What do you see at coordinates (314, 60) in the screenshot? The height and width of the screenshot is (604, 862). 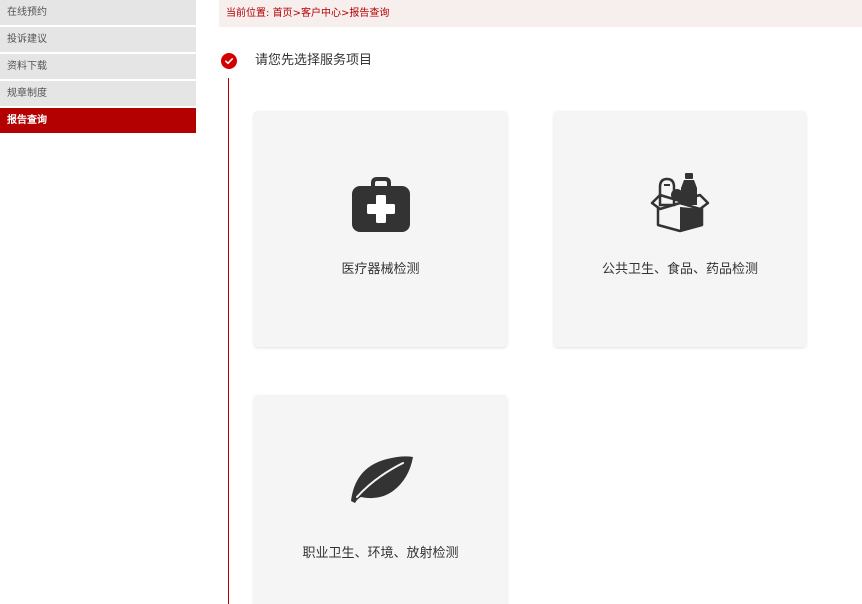 I see `step-title: 请您先选择服务项目` at bounding box center [314, 60].